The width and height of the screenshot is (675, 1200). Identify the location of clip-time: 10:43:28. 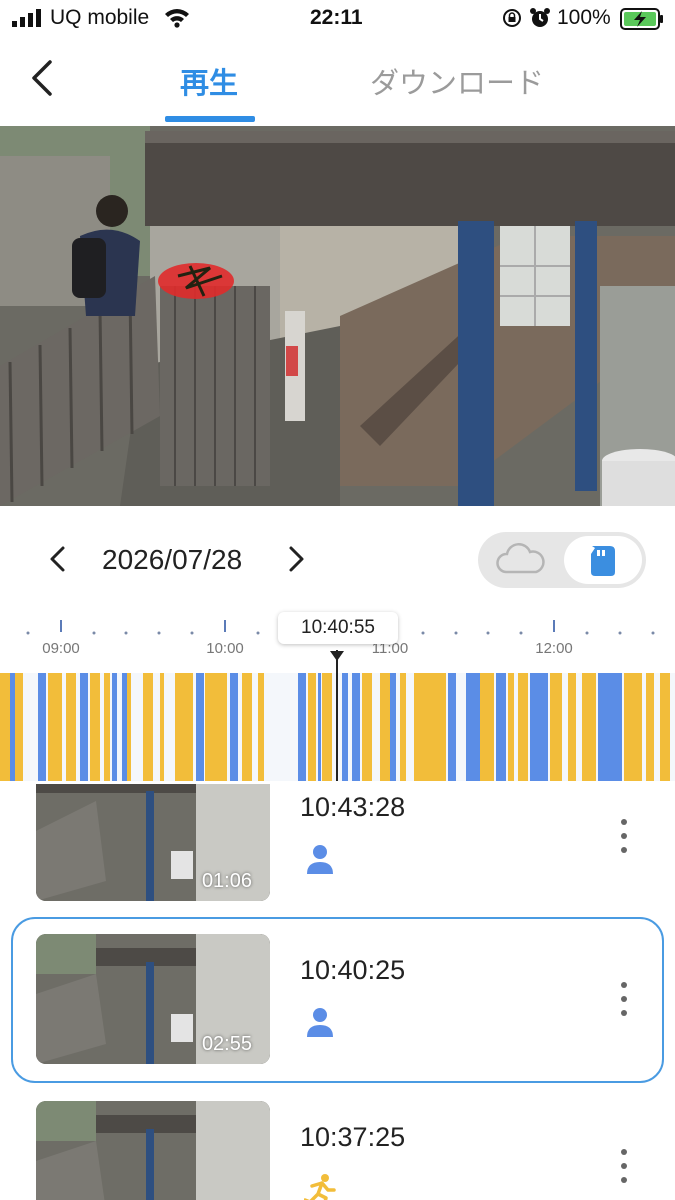
(353, 807).